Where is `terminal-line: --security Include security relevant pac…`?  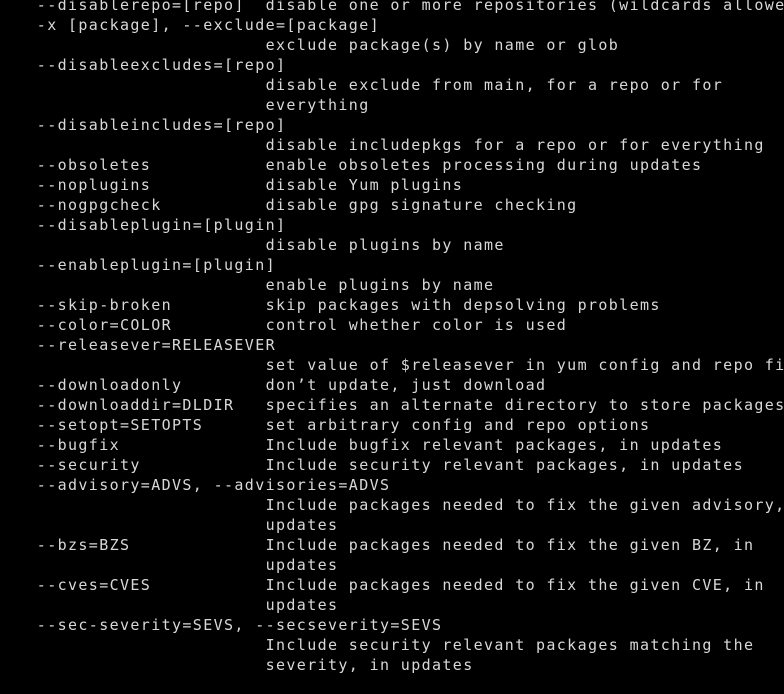
terminal-line: --security Include security relevant pac… is located at coordinates (380, 465).